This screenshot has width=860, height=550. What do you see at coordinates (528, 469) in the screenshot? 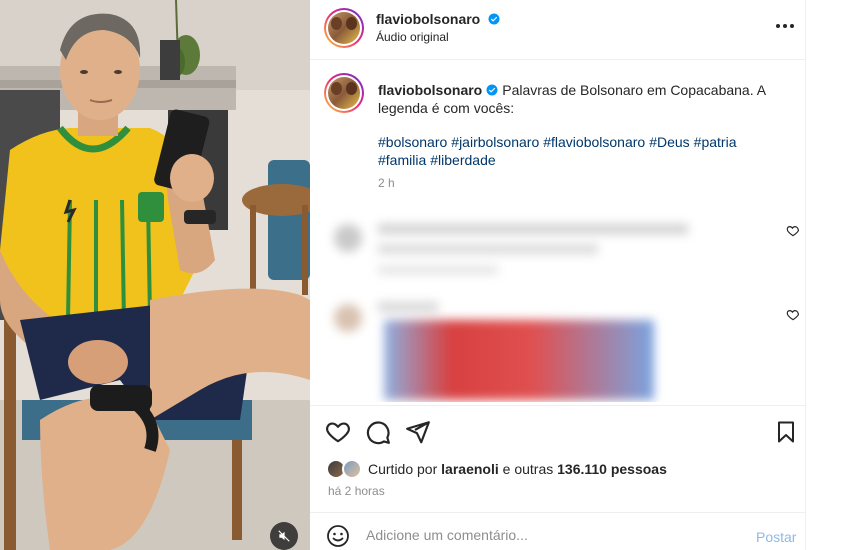
I see `liked-by-connector: e outras` at bounding box center [528, 469].